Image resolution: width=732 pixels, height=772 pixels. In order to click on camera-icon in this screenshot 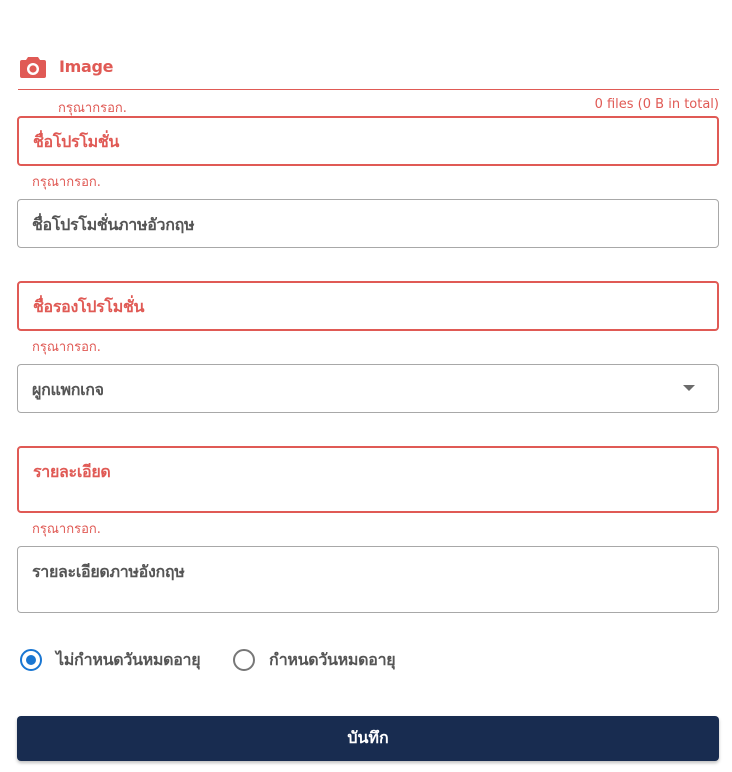, I will do `click(33, 67)`.